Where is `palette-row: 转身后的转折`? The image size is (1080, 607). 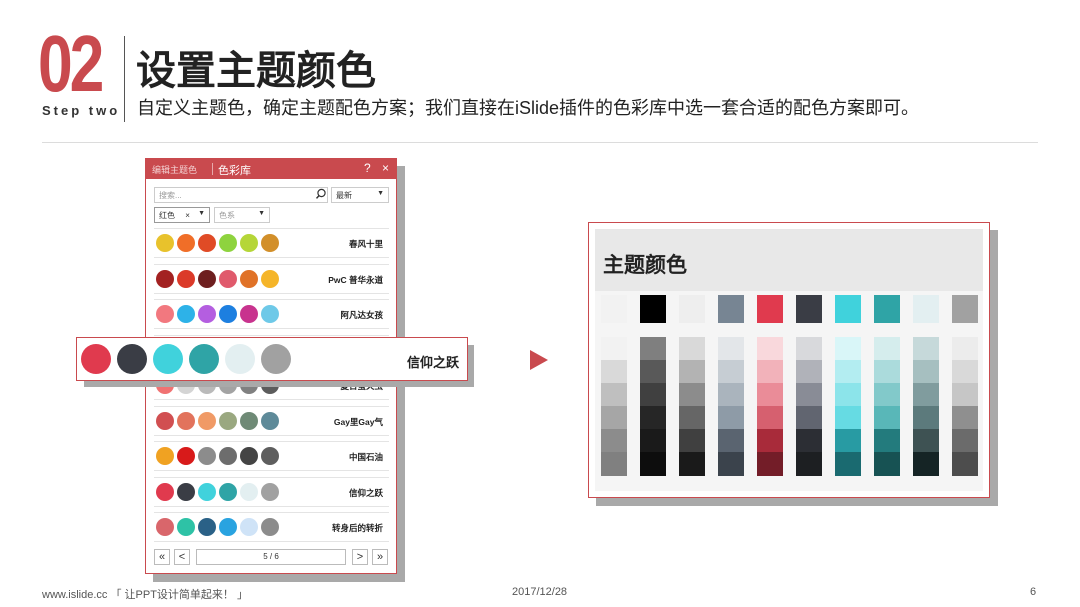 palette-row: 转身后的转折 is located at coordinates (271, 527).